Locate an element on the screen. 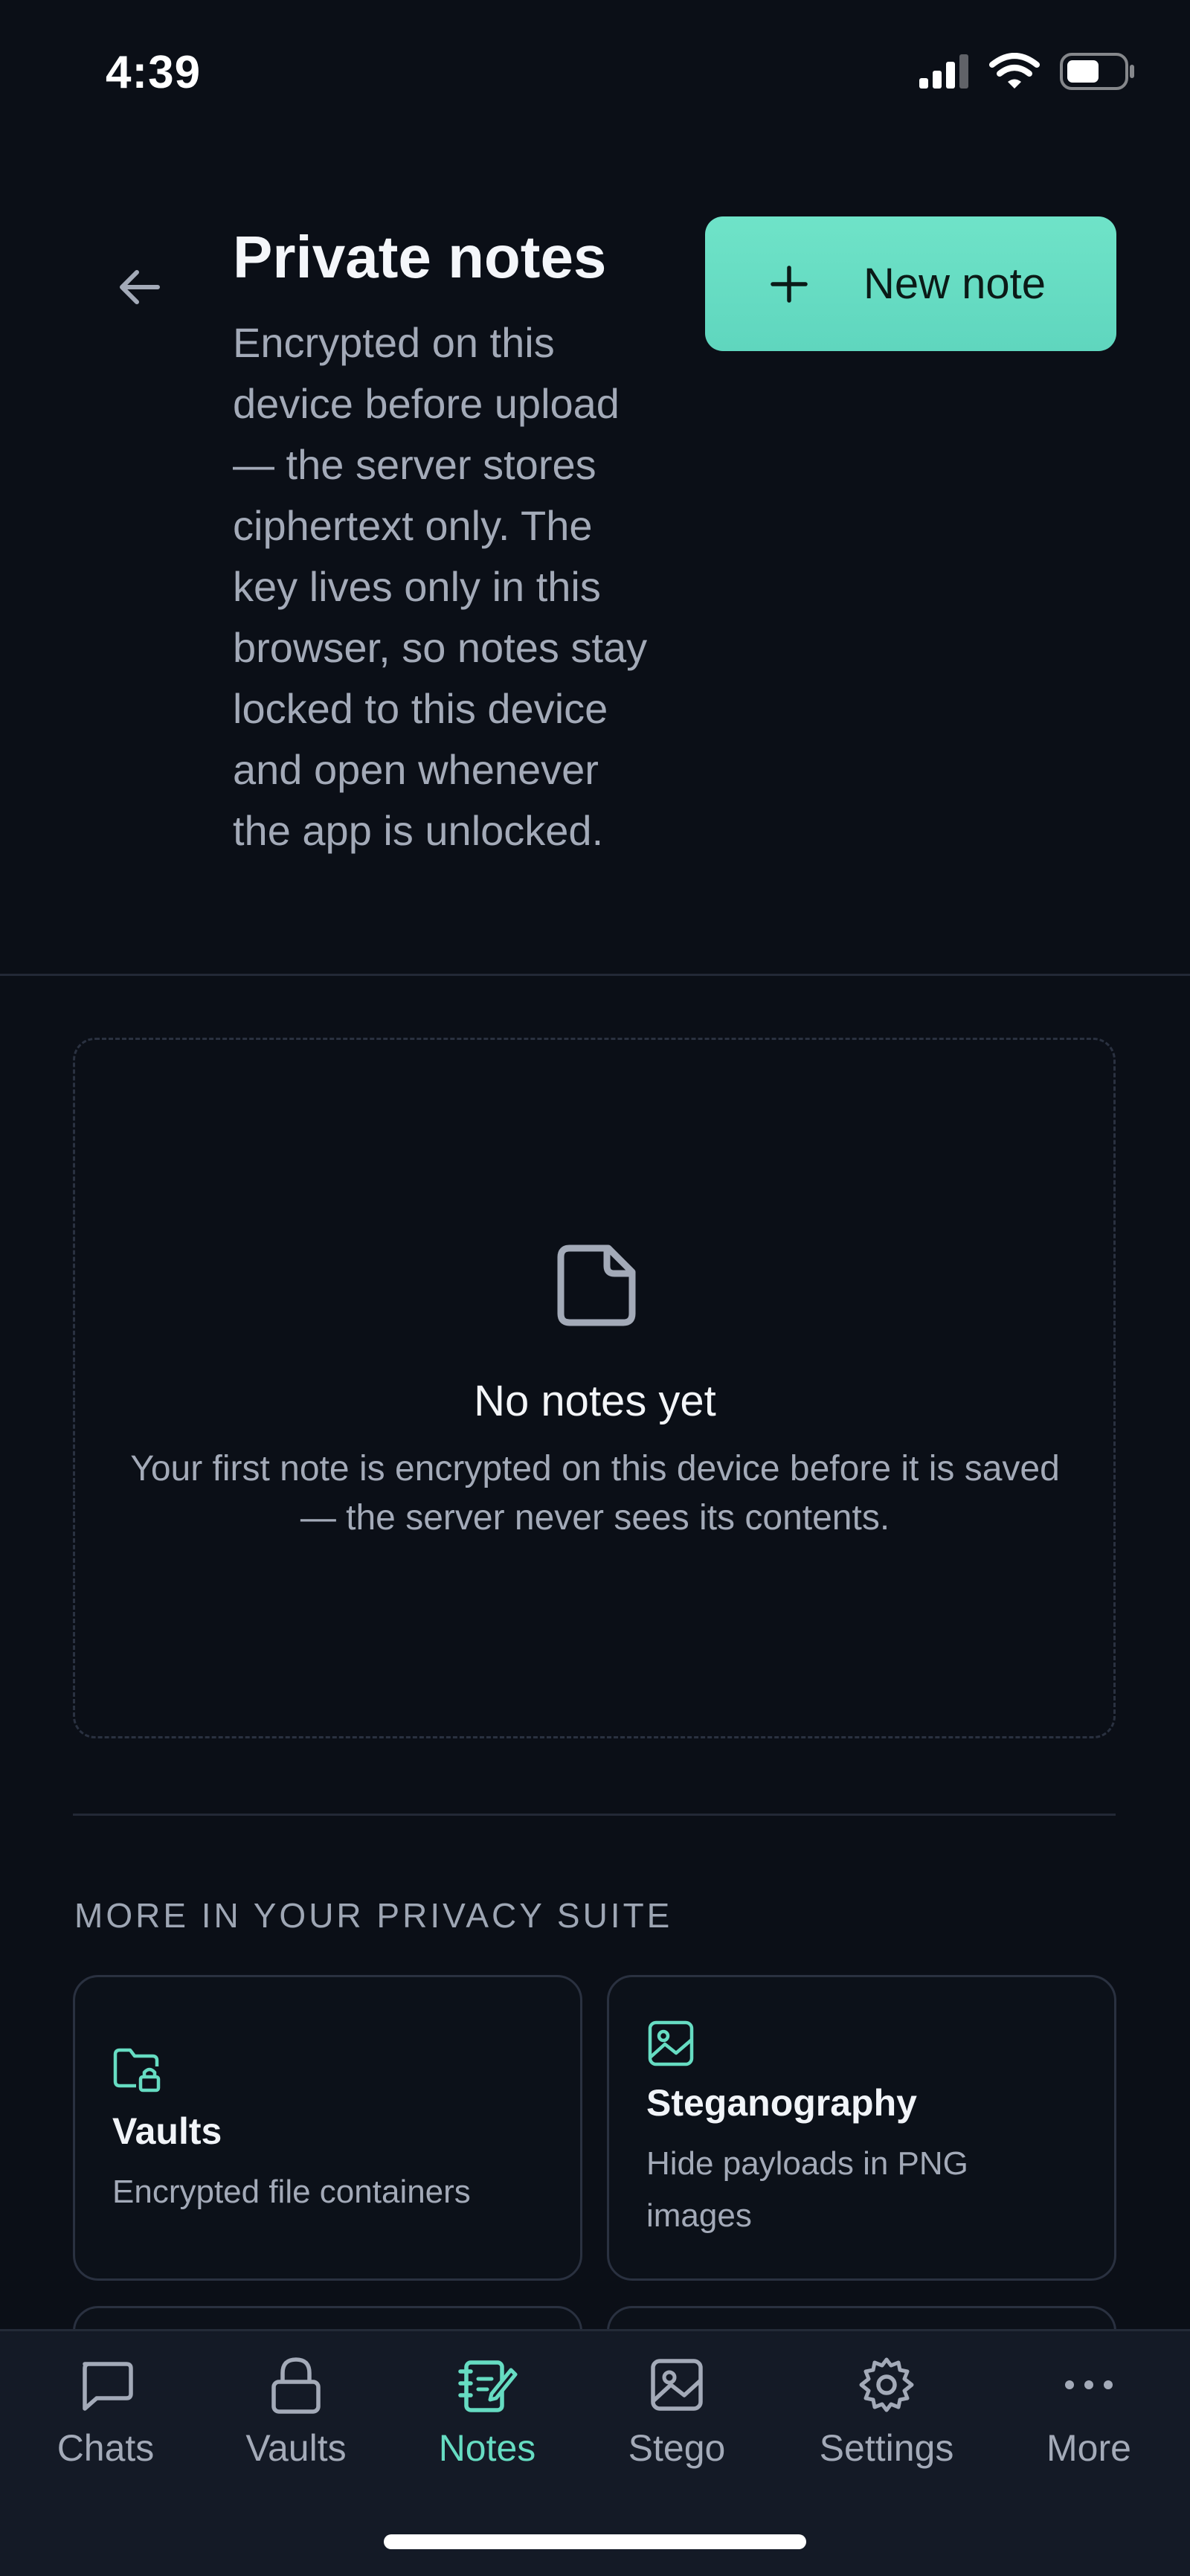 The height and width of the screenshot is (2576, 1190). nav-label-settings: Settings is located at coordinates (886, 2448).